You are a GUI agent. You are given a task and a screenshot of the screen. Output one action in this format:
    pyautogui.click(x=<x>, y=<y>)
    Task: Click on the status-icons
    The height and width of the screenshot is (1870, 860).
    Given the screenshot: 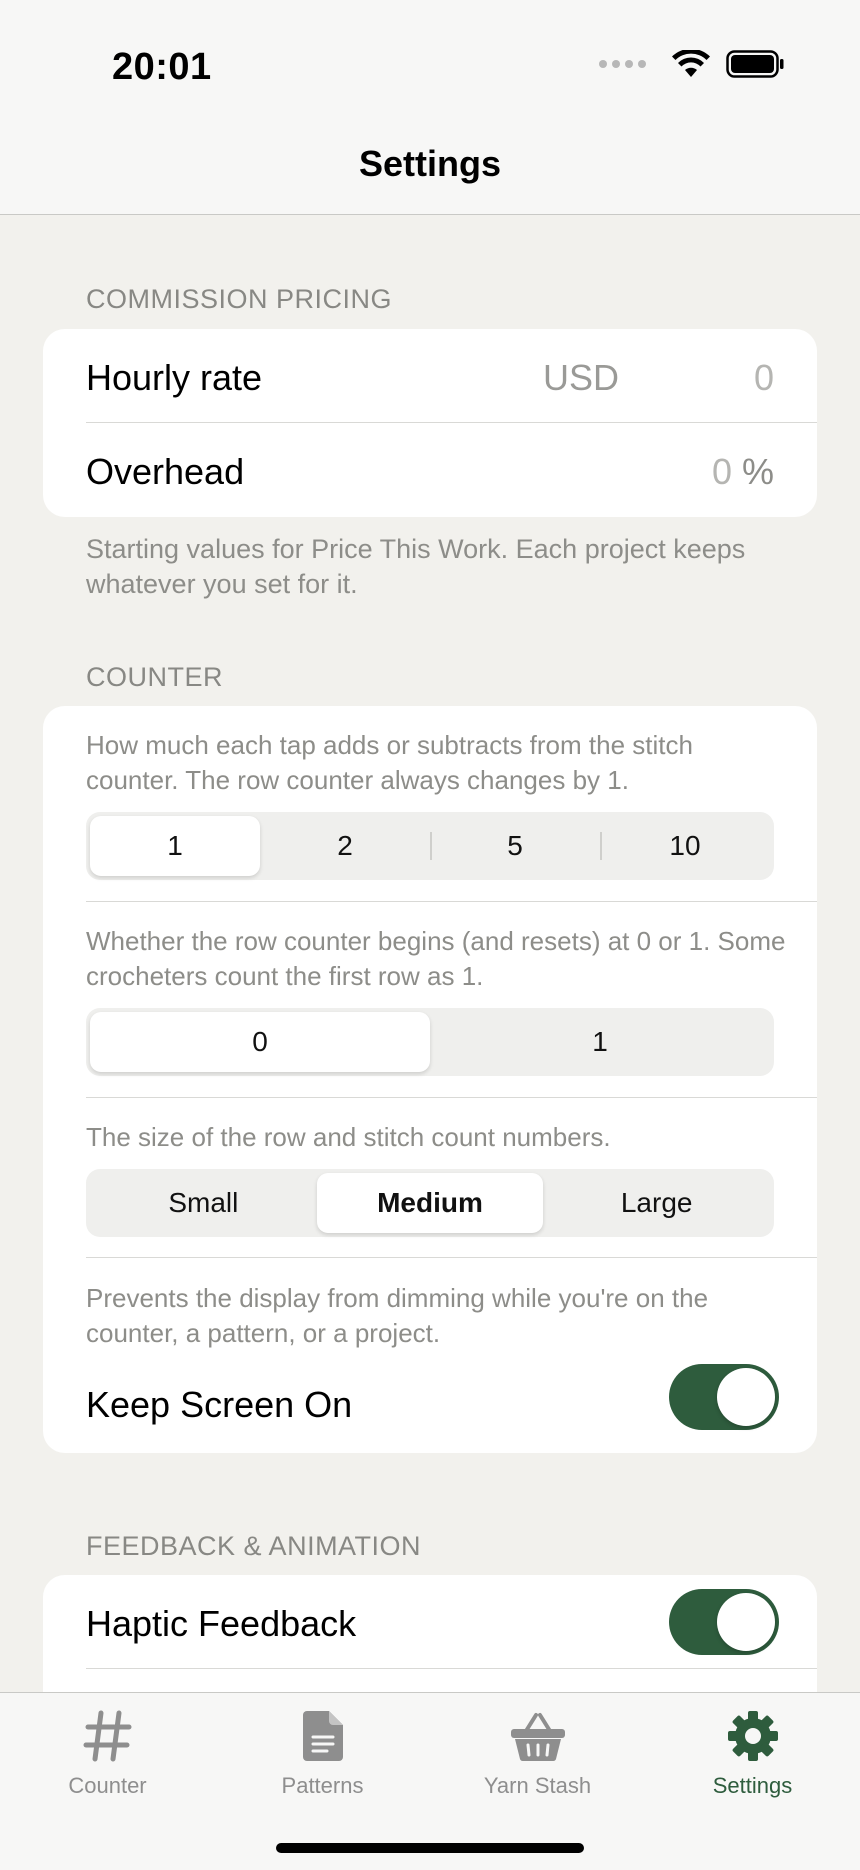 What is the action you would take?
    pyautogui.click(x=691, y=64)
    